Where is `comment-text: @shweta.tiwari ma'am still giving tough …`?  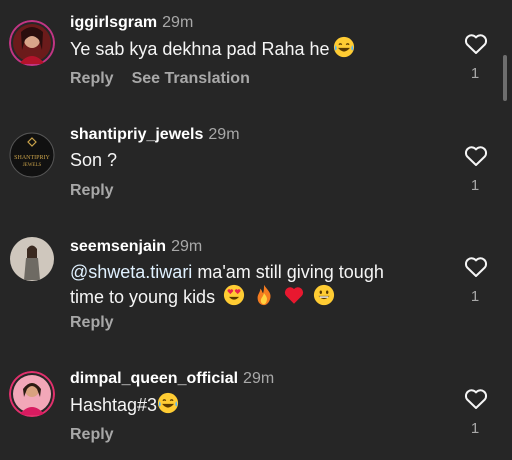
comment-text: @shweta.tiwari ma'am still giving tough … is located at coordinates (260, 284).